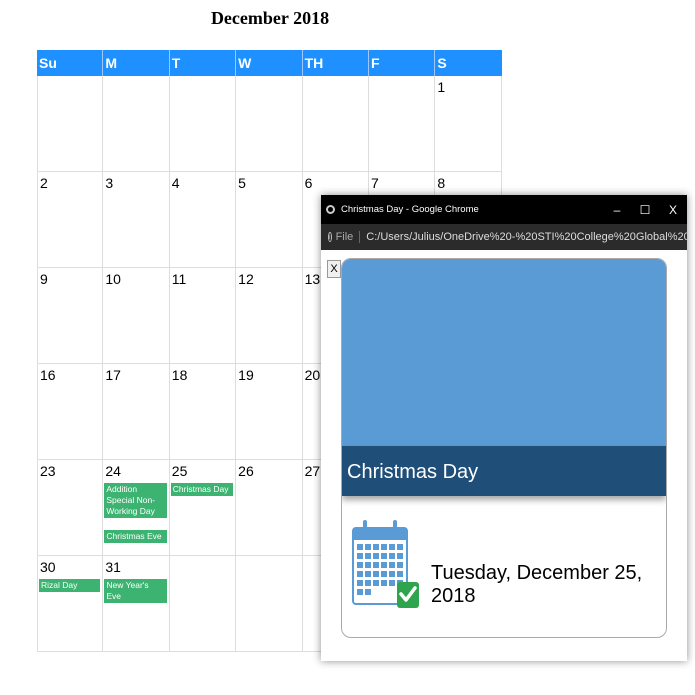 The width and height of the screenshot is (695, 695). I want to click on day-number: 1, so click(441, 87).